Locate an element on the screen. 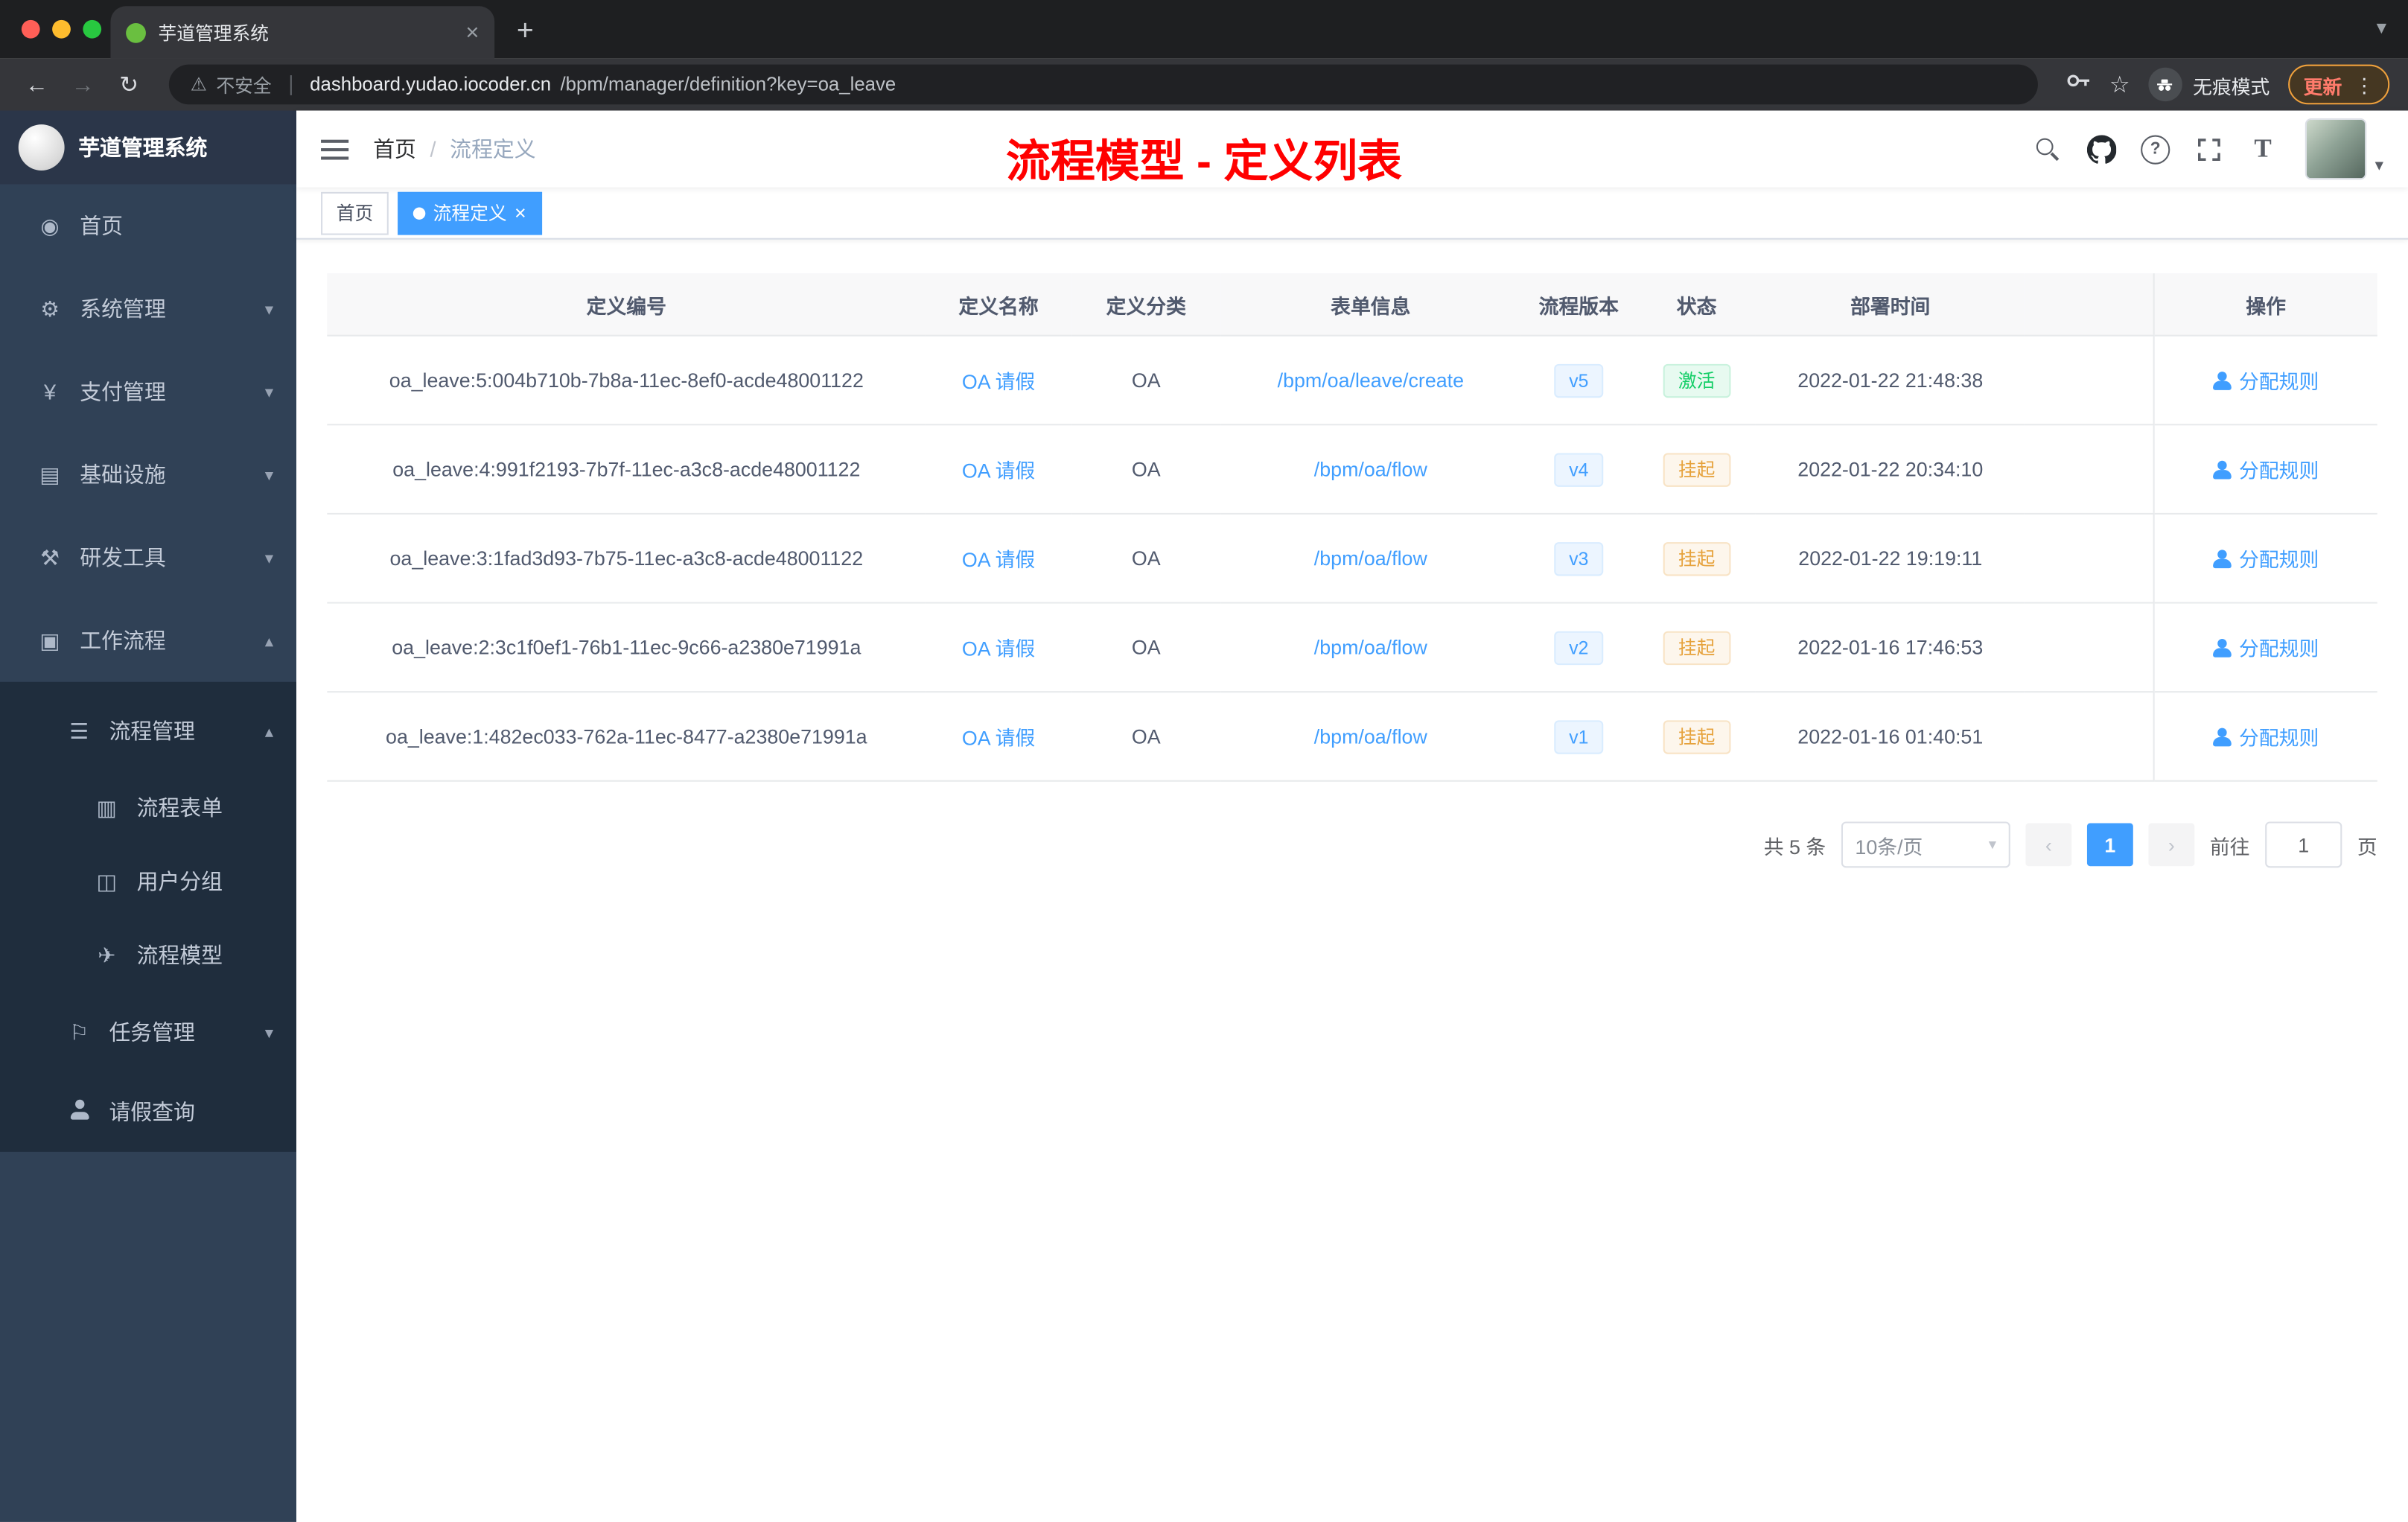 The image size is (2408, 1522). deploy-time: 2022-01-22 20:34:10 is located at coordinates (1890, 469).